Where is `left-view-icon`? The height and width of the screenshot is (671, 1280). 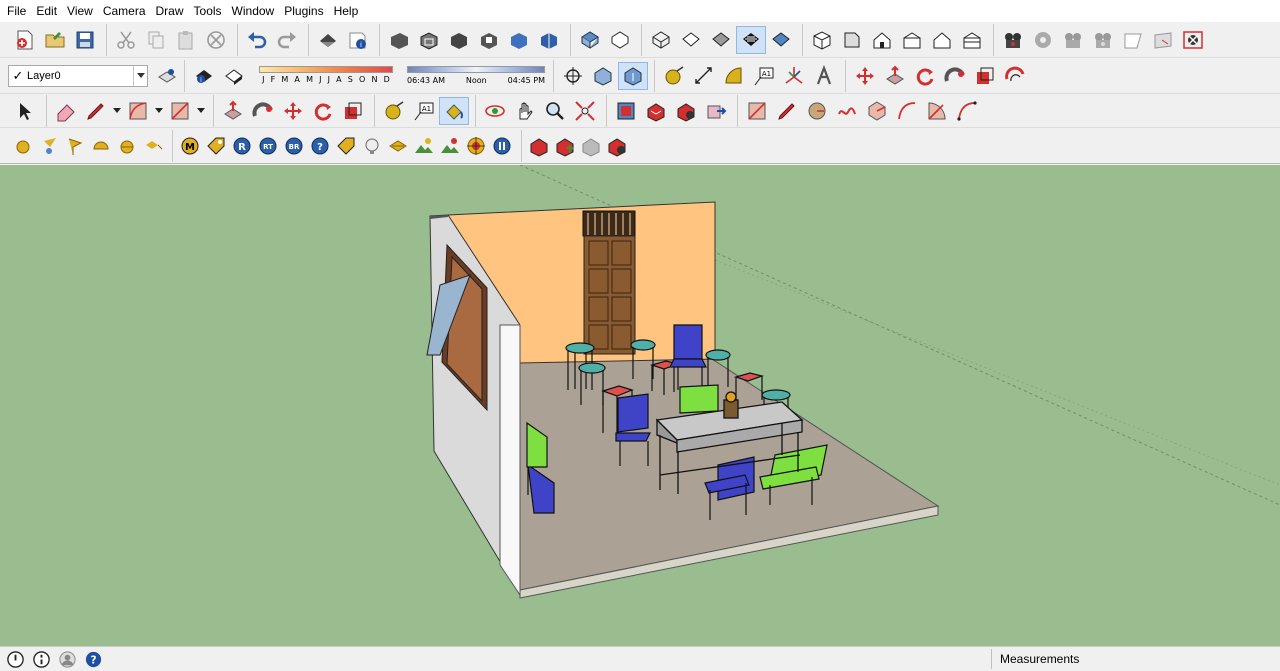 left-view-icon is located at coordinates (972, 40).